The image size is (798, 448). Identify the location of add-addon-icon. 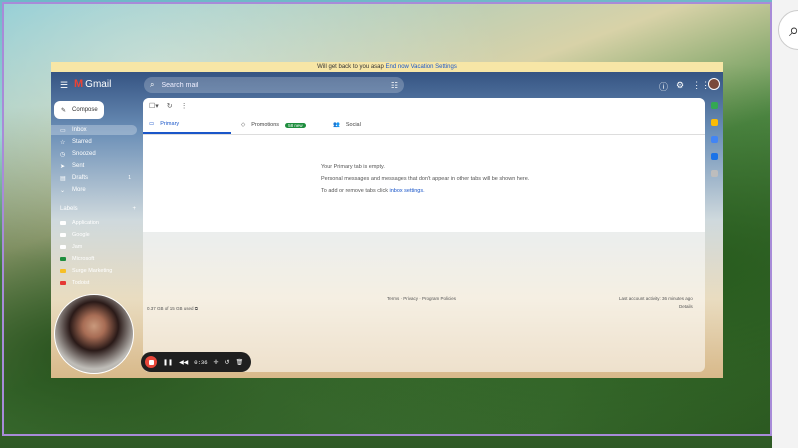
(714, 173).